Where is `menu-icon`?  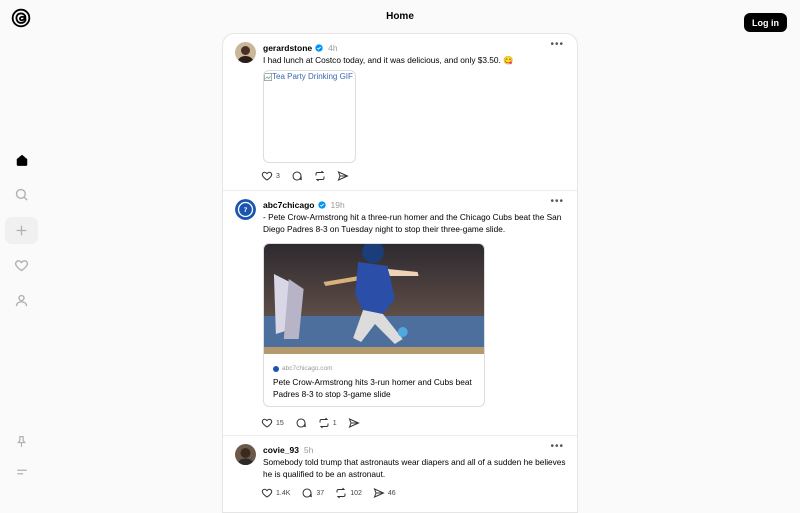
menu-icon is located at coordinates (21, 471).